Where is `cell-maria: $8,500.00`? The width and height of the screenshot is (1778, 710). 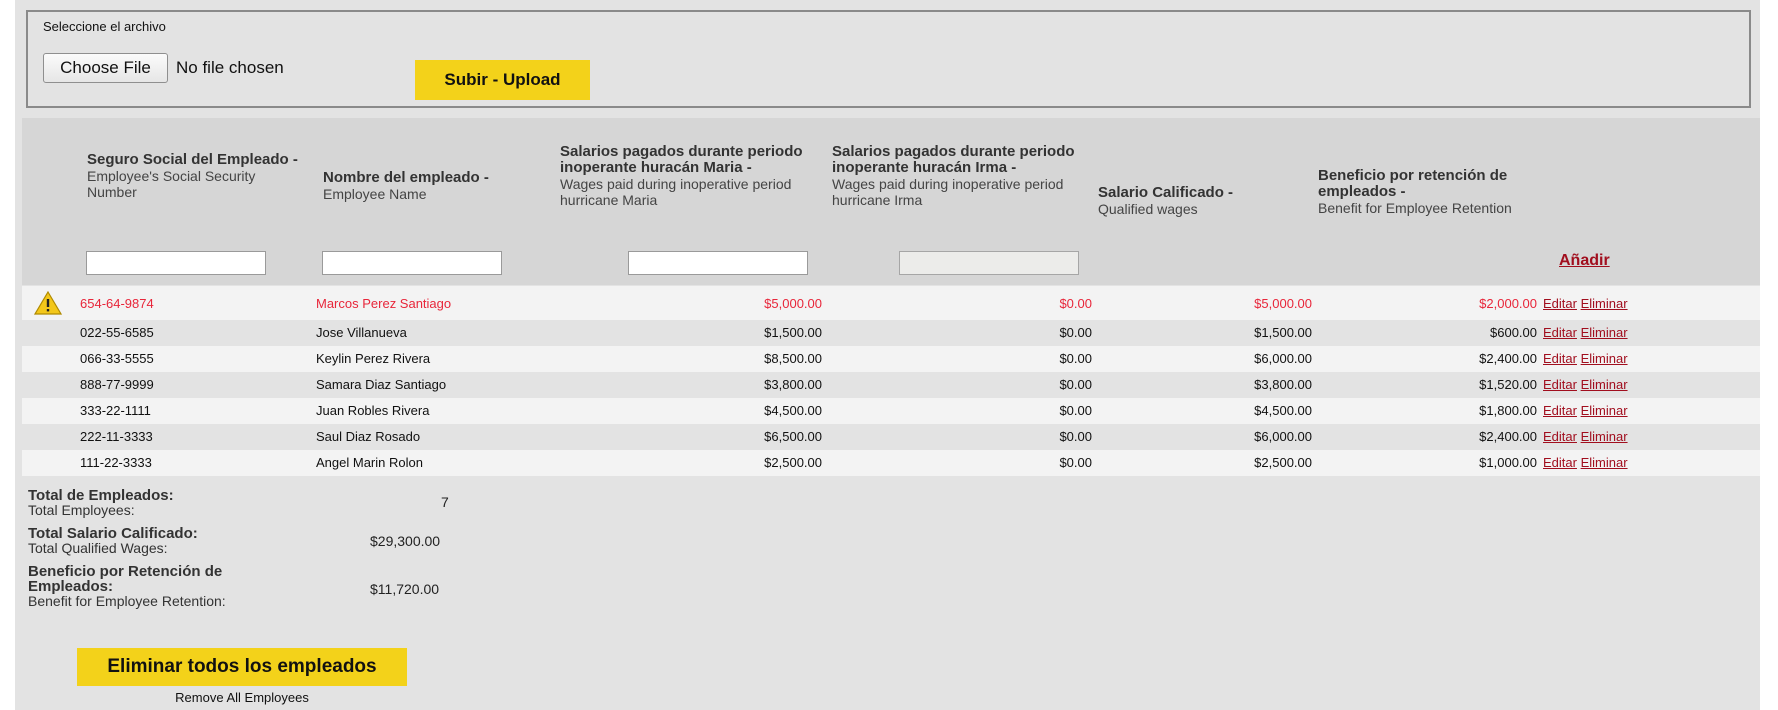 cell-maria: $8,500.00 is located at coordinates (793, 358).